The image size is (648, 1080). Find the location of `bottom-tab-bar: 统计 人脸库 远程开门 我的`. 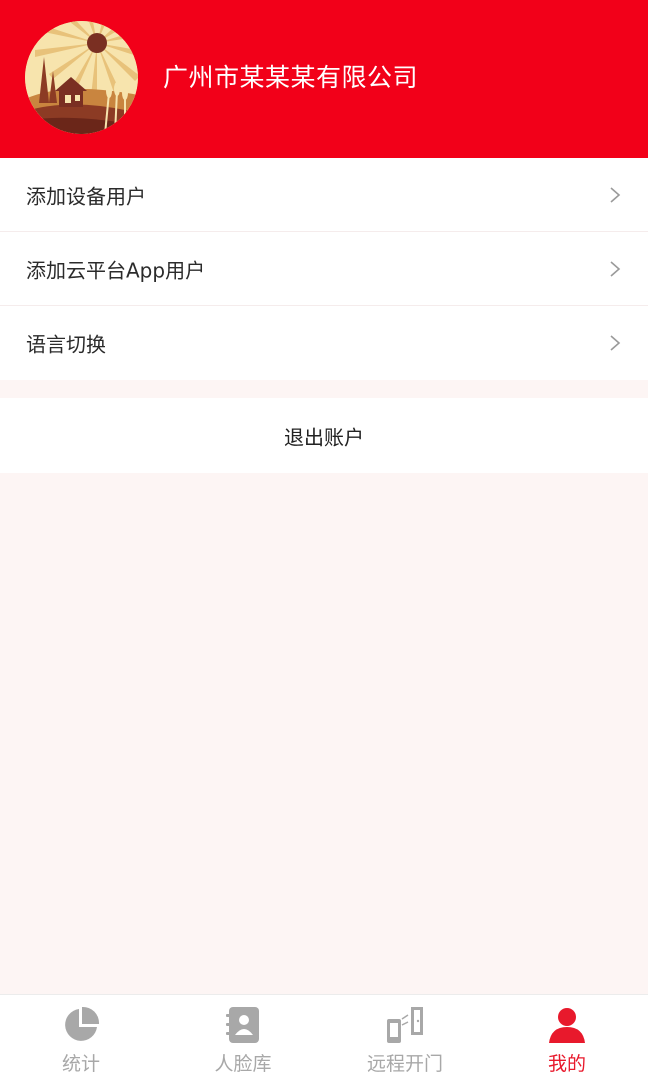

bottom-tab-bar: 统计 人脸库 远程开门 我的 is located at coordinates (324, 1037).